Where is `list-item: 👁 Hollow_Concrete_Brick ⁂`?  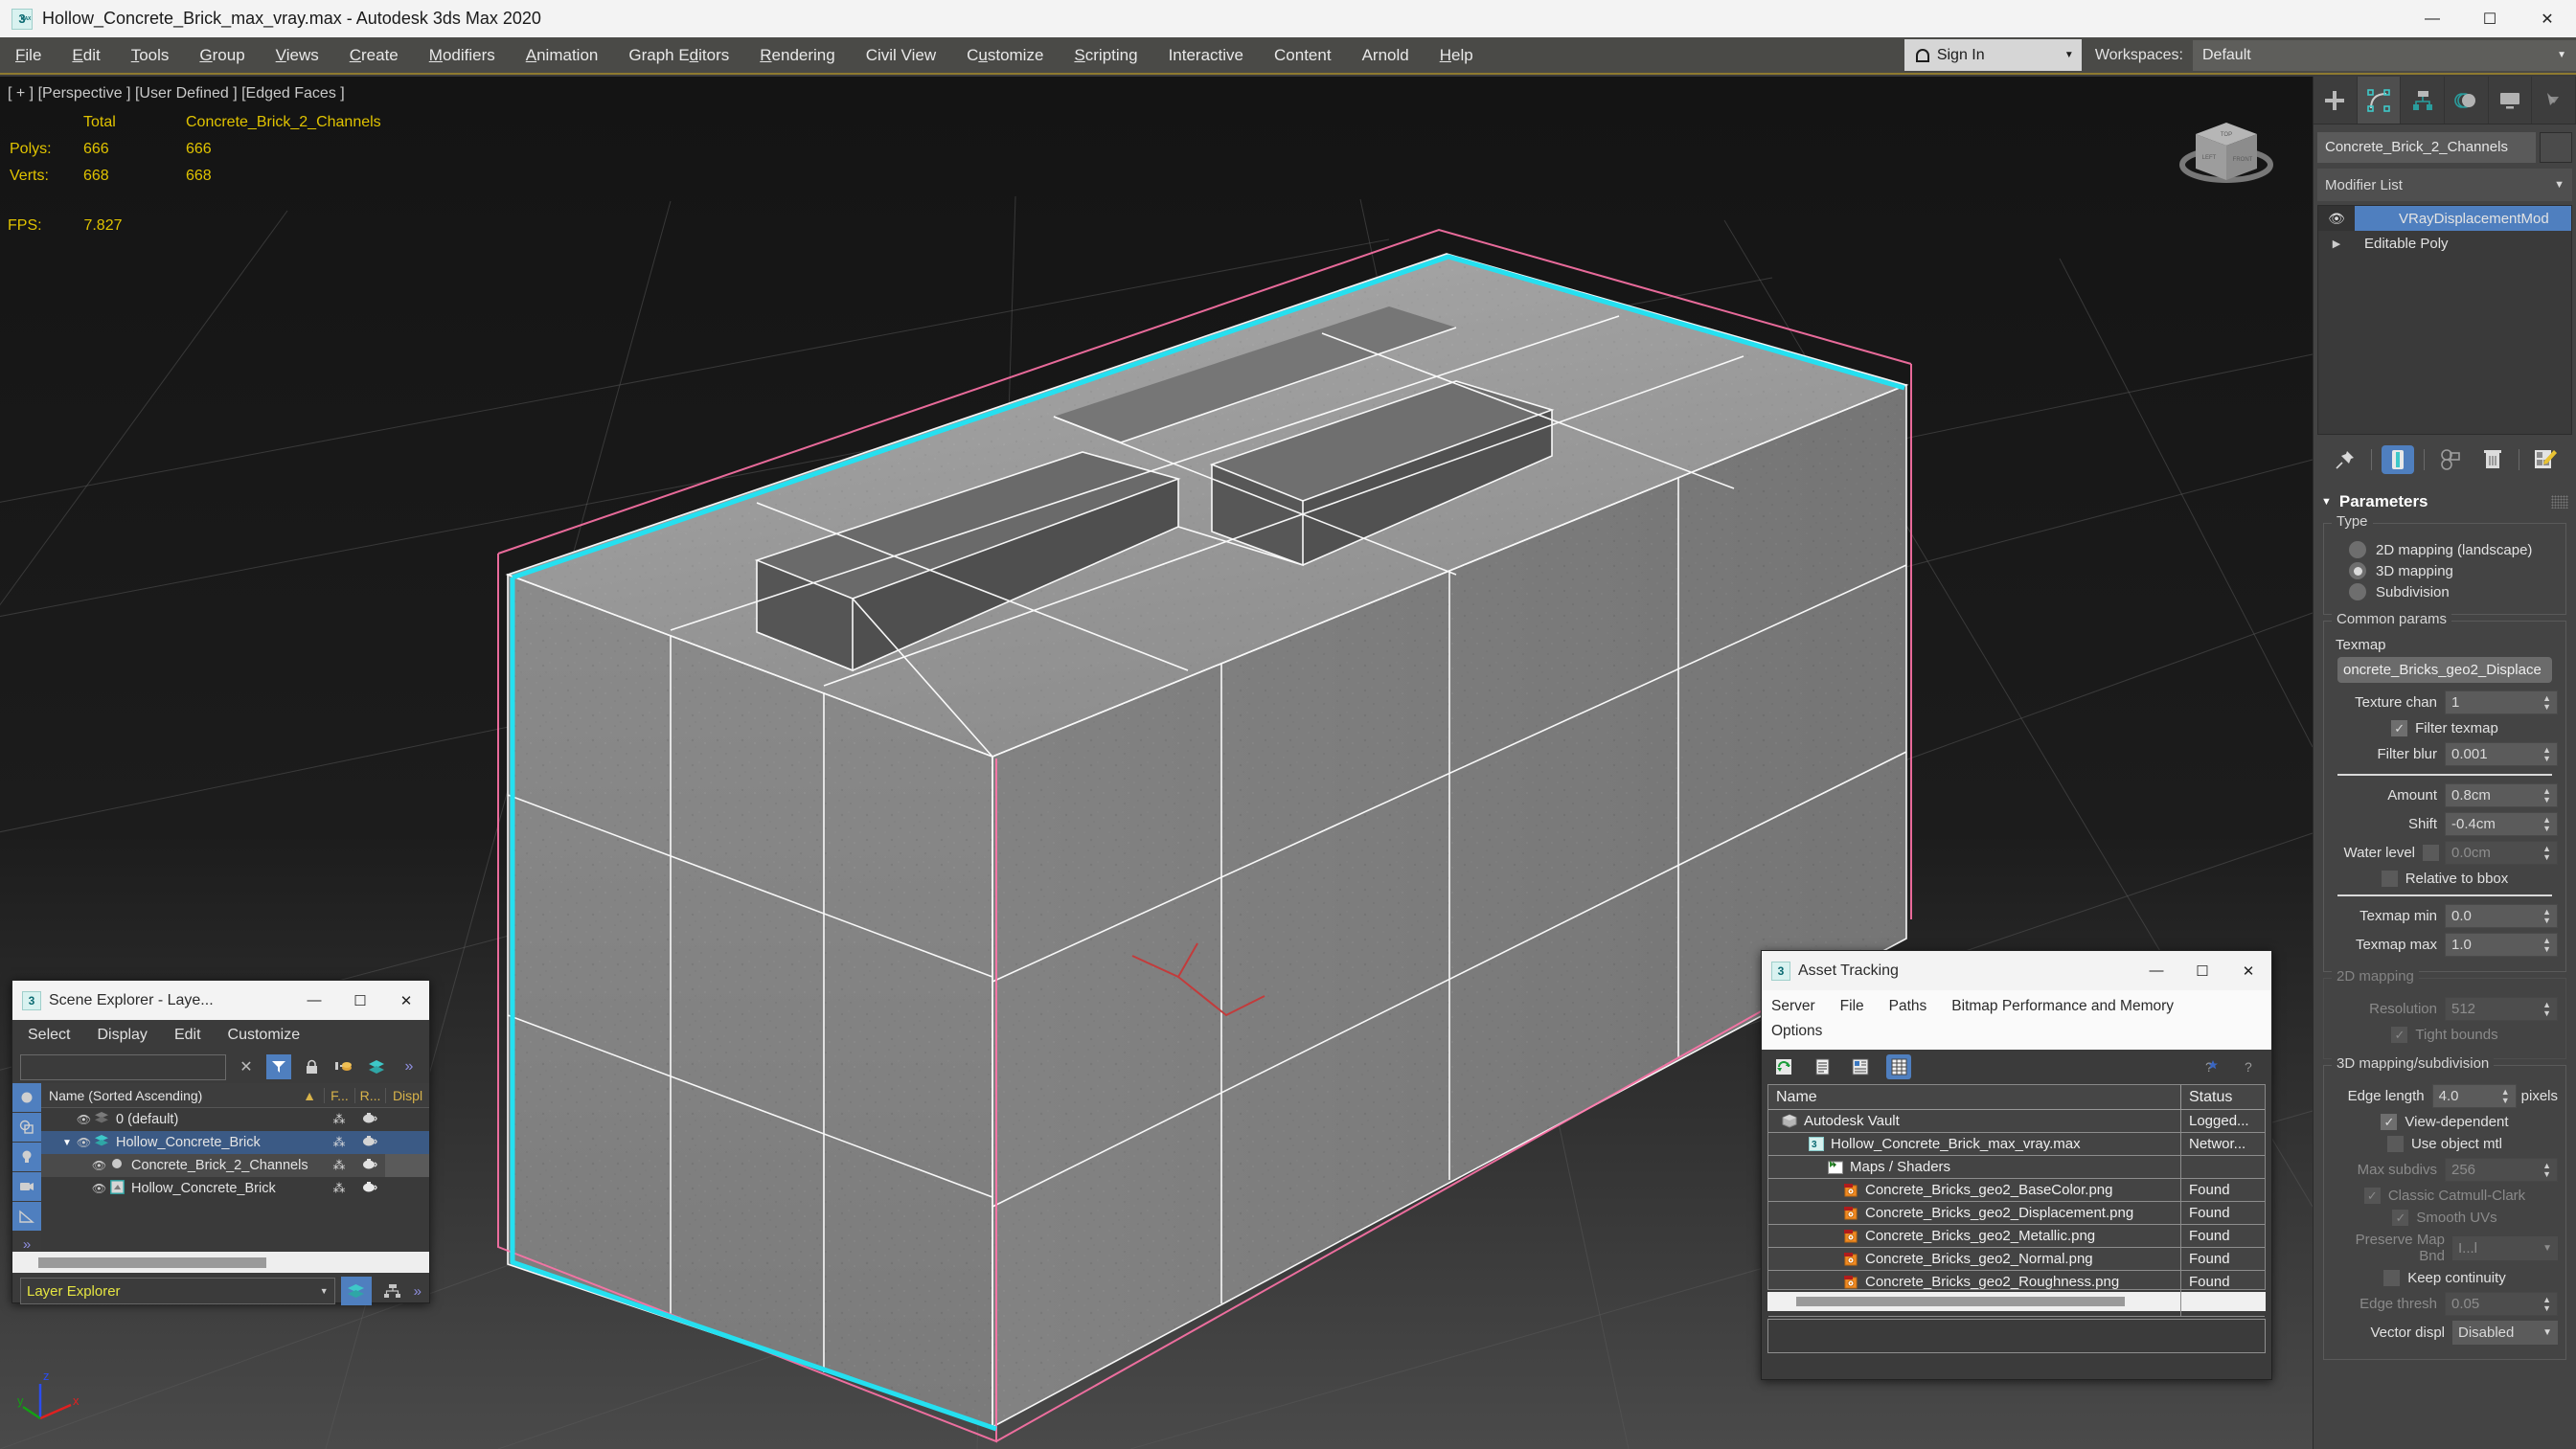 list-item: 👁 Hollow_Concrete_Brick ⁂ is located at coordinates (235, 1188).